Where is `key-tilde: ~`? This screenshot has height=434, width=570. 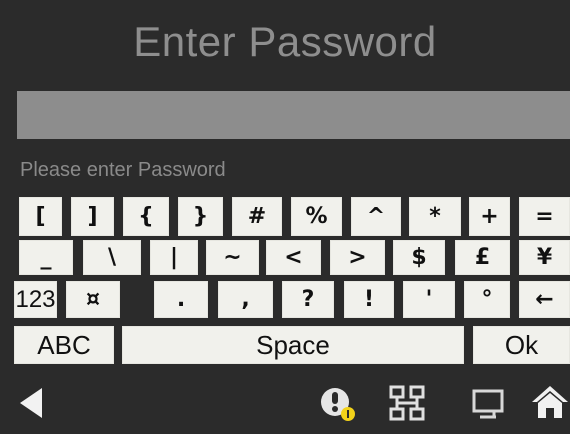 key-tilde: ~ is located at coordinates (232, 257).